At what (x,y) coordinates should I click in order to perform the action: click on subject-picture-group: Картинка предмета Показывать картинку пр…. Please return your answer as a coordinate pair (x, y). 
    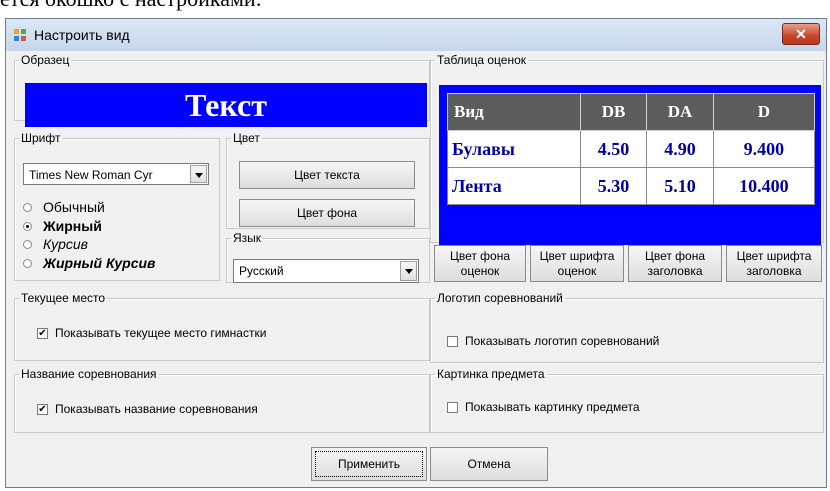
    Looking at the image, I should click on (627, 400).